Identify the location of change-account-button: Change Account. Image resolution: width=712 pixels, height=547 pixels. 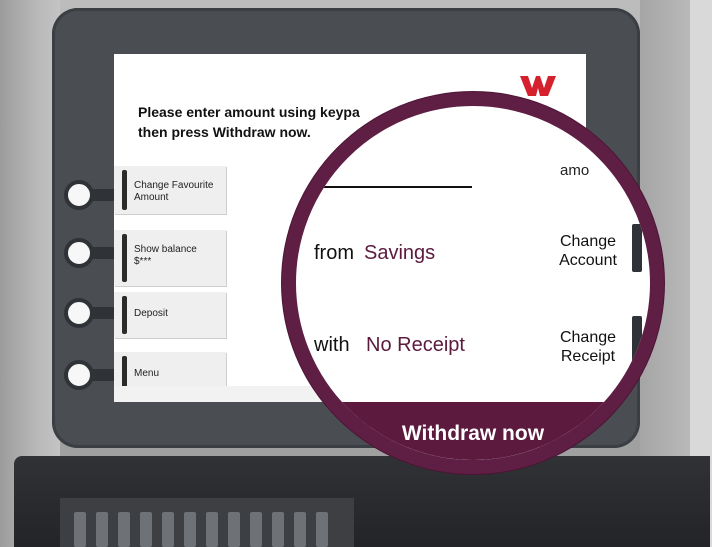
(588, 251).